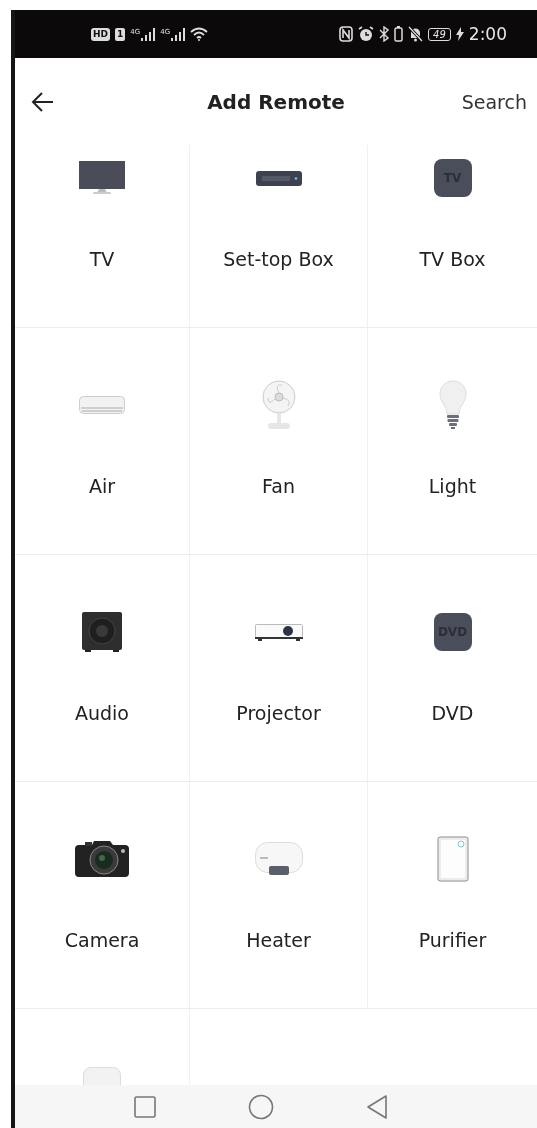  What do you see at coordinates (452, 859) in the screenshot?
I see `air-purifier-icon` at bounding box center [452, 859].